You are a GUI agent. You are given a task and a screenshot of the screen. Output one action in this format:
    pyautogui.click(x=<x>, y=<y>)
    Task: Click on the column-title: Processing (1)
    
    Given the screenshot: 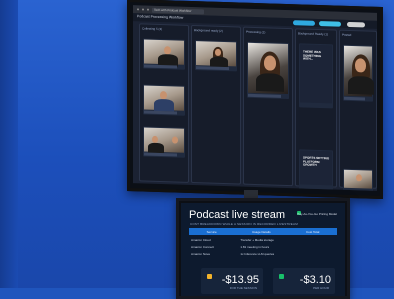 What is the action you would take?
    pyautogui.click(x=256, y=32)
    